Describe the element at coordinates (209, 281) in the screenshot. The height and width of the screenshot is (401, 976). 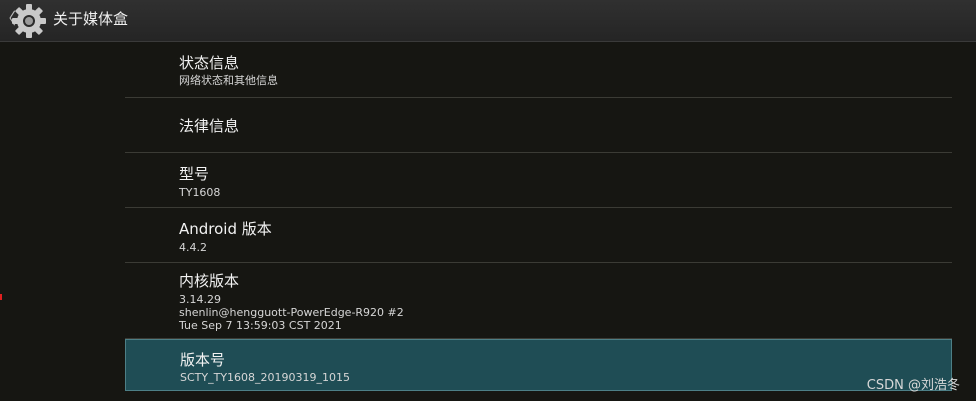
I see `list-item-title: 内核版本` at that location.